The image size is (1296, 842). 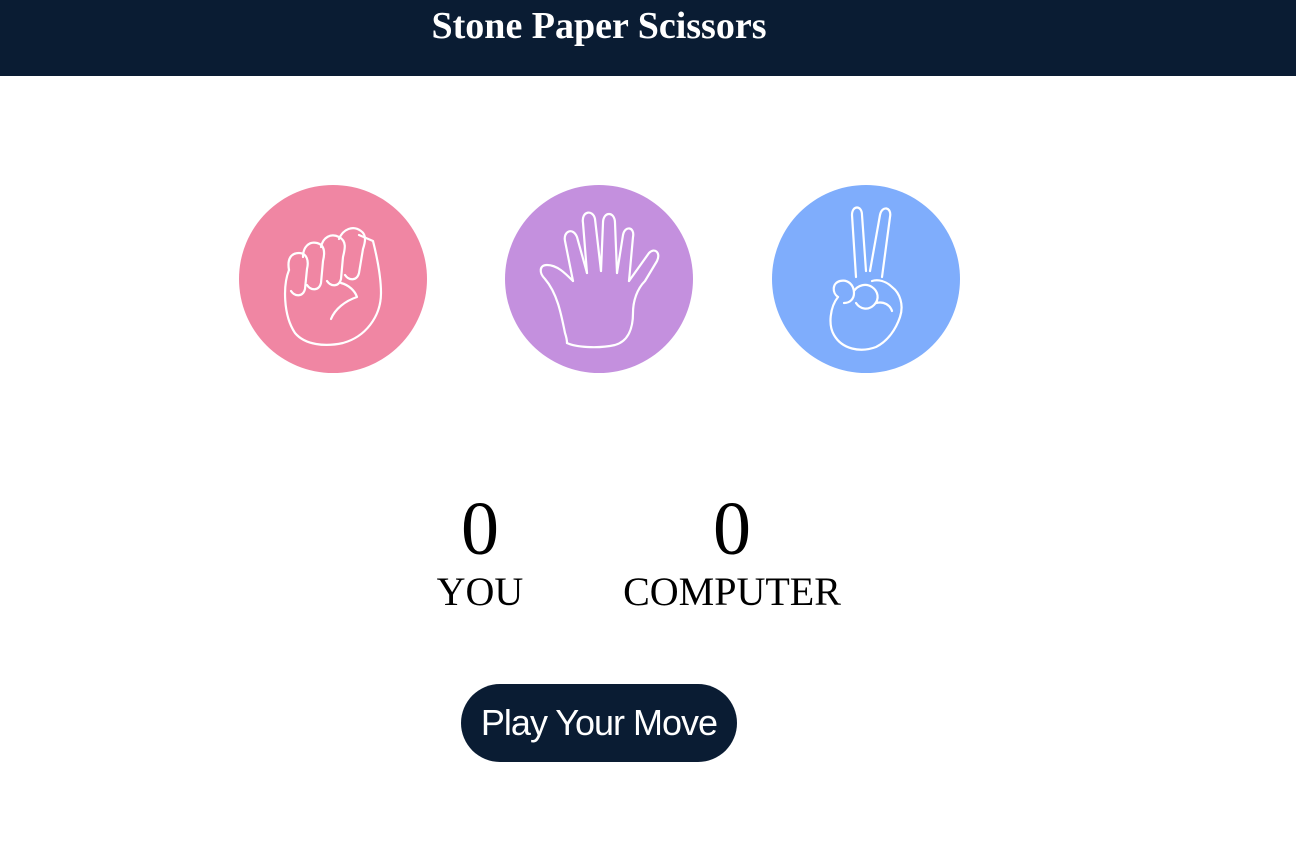 I want to click on play-move-button: Play Your Move, so click(x=599, y=723).